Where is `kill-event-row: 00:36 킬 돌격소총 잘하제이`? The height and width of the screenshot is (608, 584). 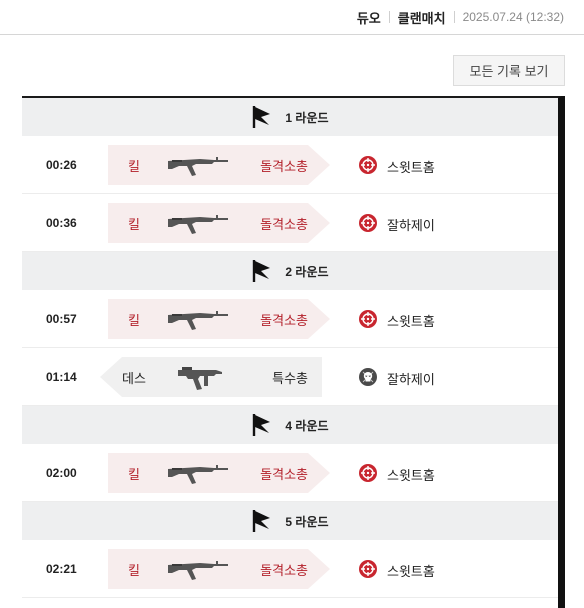 kill-event-row: 00:36 킬 돌격소총 잘하제이 is located at coordinates (290, 223).